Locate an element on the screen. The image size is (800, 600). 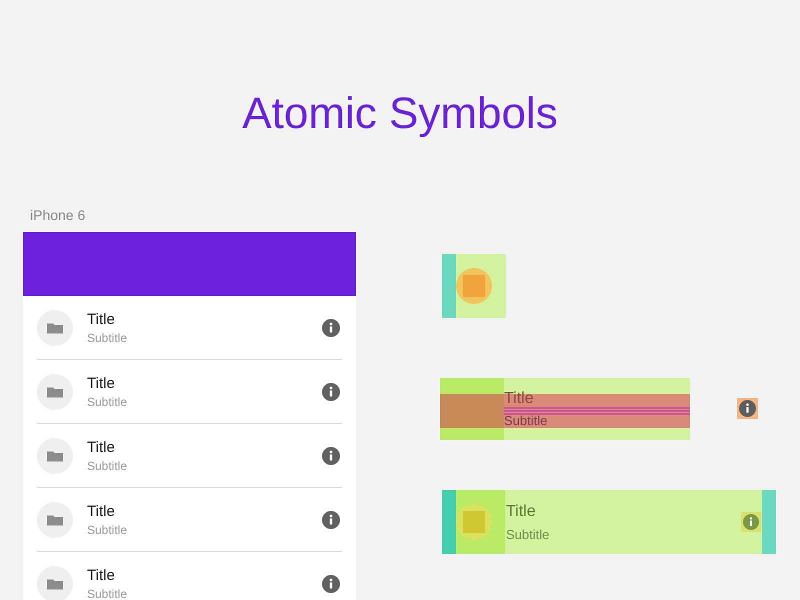
page-title: Atomic Symbols is located at coordinates (400, 114).